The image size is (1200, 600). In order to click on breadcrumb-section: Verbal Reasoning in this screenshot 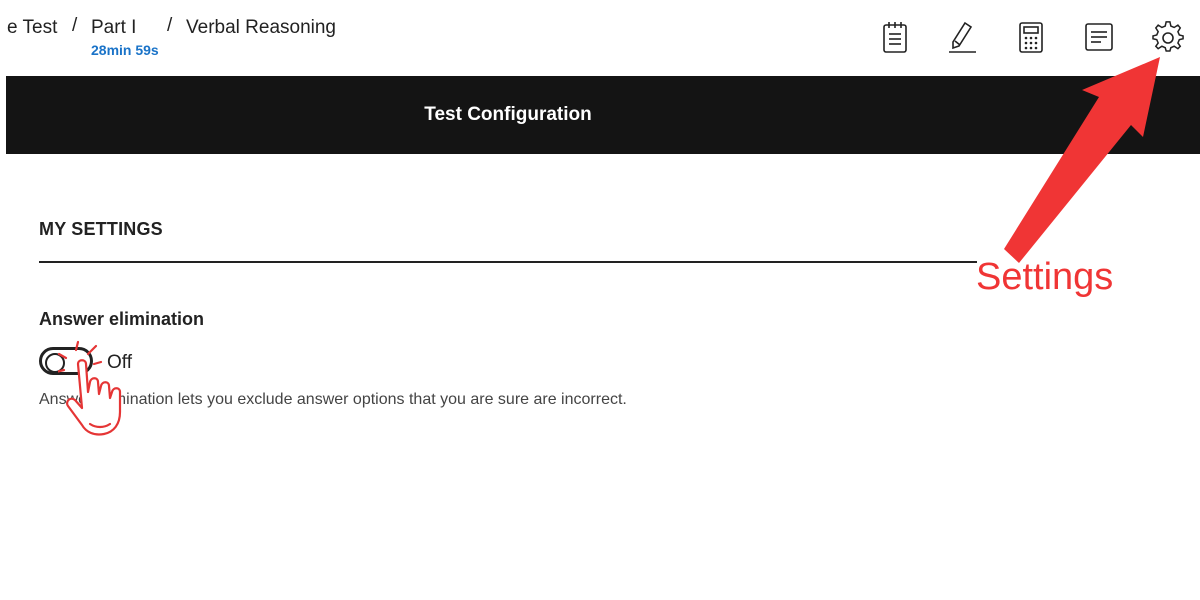, I will do `click(261, 28)`.